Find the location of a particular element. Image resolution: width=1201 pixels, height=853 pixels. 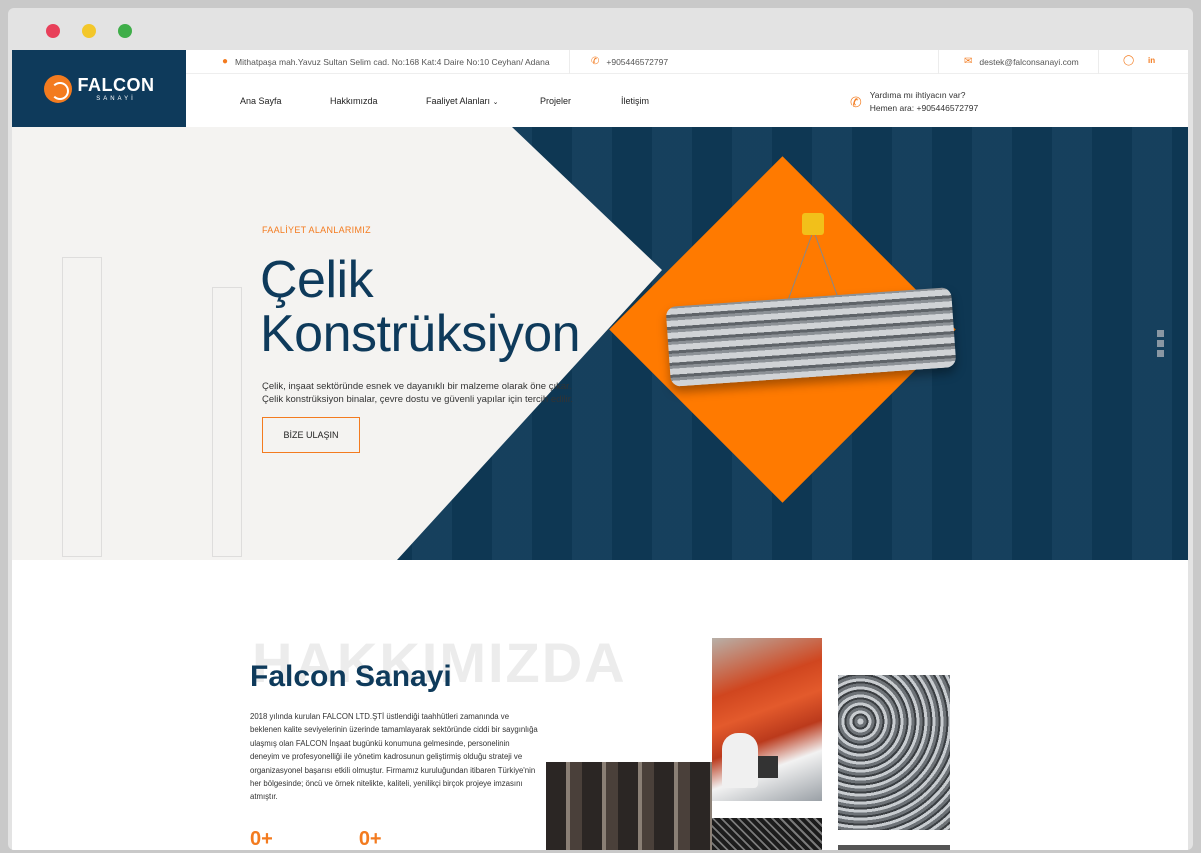

nav-home: Ana Sayfa is located at coordinates (261, 101).